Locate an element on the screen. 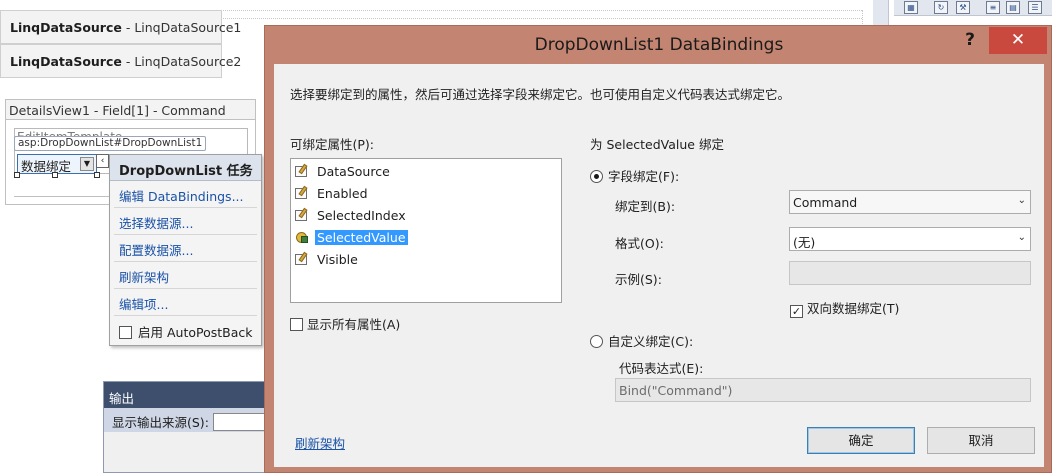 The image size is (1052, 473). output-window: 输出 显示输出来源(S): is located at coordinates (188, 427).